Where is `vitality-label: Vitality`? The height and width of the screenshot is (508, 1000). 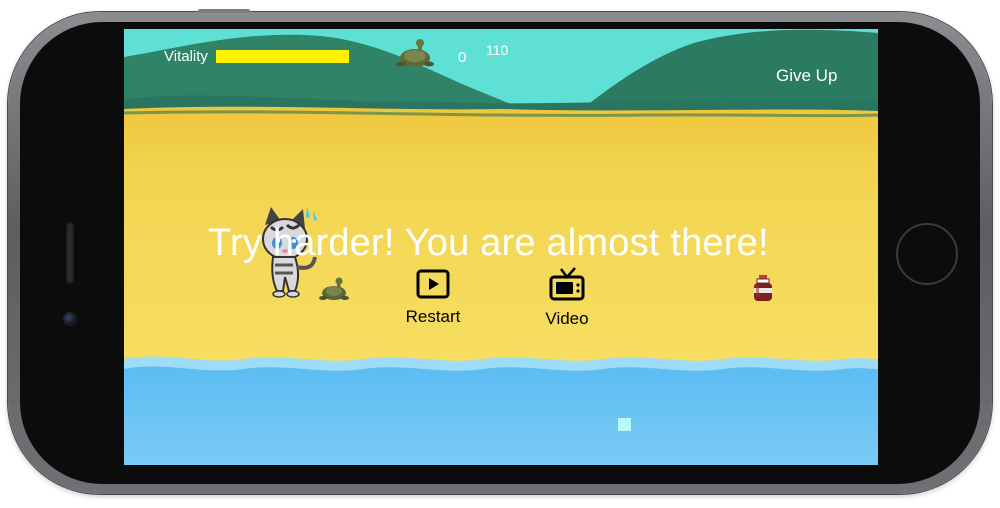
vitality-label: Vitality is located at coordinates (186, 56).